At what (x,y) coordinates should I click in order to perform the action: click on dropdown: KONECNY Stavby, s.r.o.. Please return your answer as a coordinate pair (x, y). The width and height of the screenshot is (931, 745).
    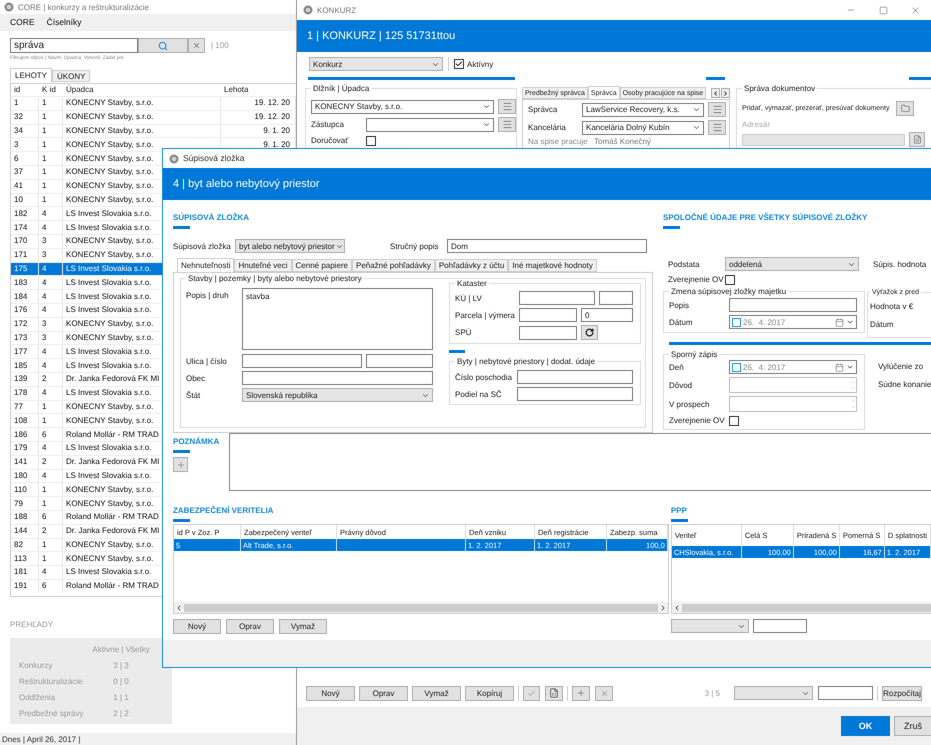
    Looking at the image, I should click on (402, 107).